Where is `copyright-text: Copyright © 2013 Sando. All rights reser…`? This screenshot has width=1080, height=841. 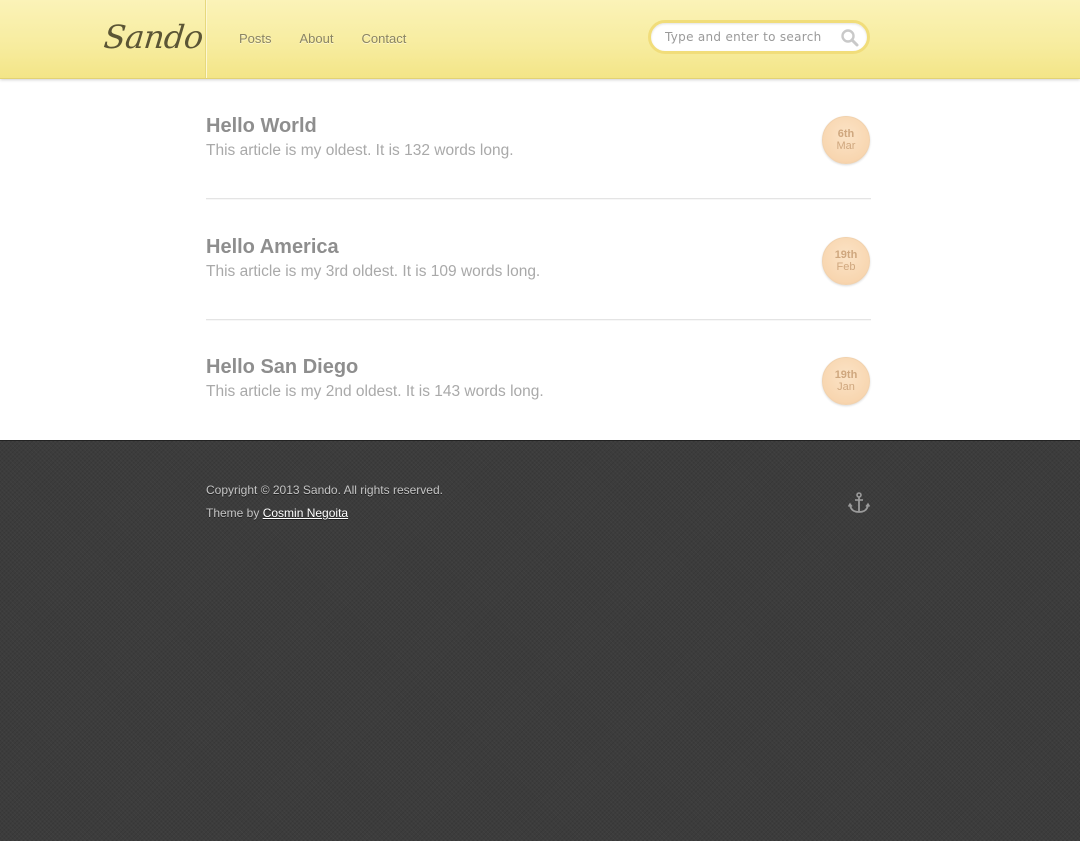 copyright-text: Copyright © 2013 Sando. All rights reser… is located at coordinates (324, 490).